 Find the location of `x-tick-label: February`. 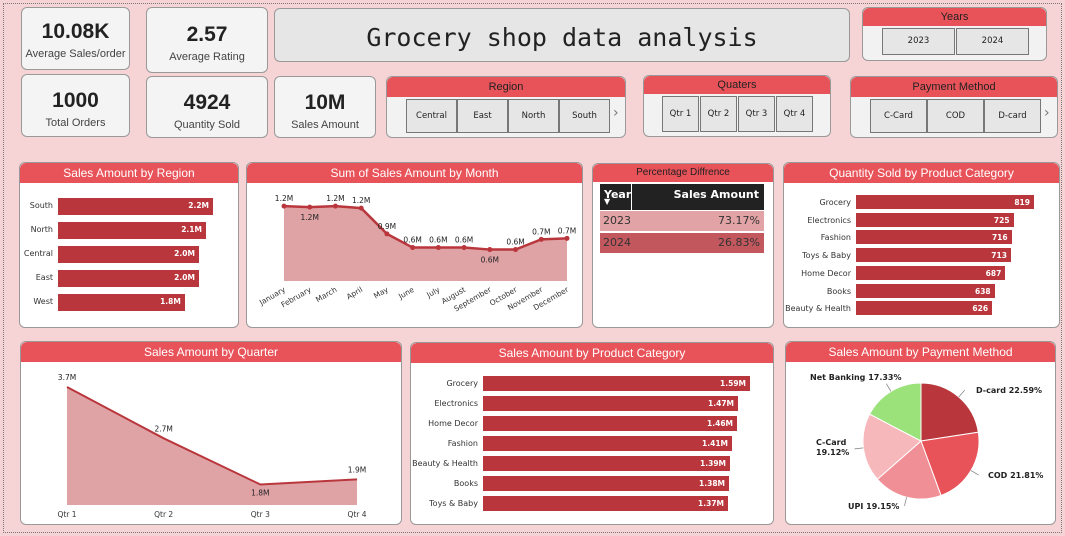

x-tick-label: February is located at coordinates (296, 297).